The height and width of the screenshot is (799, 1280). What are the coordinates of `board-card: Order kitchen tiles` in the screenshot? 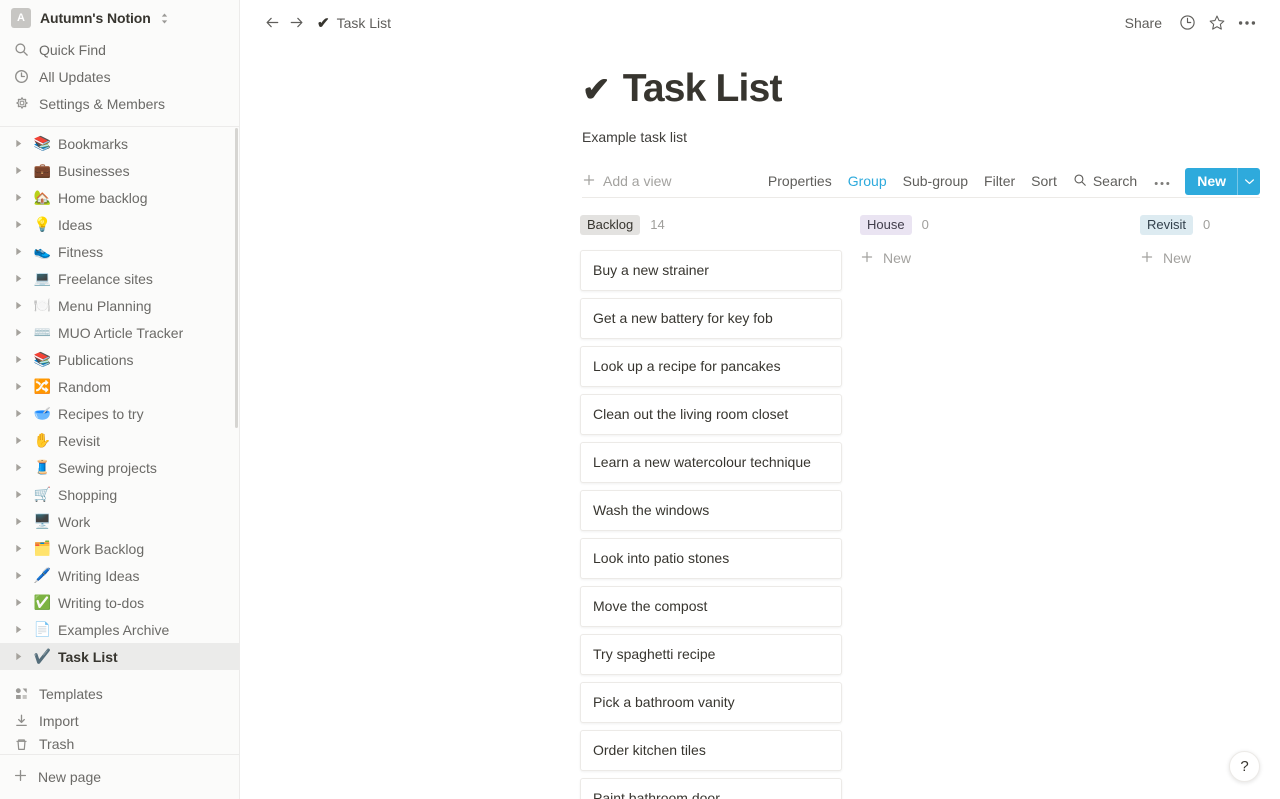 It's located at (711, 750).